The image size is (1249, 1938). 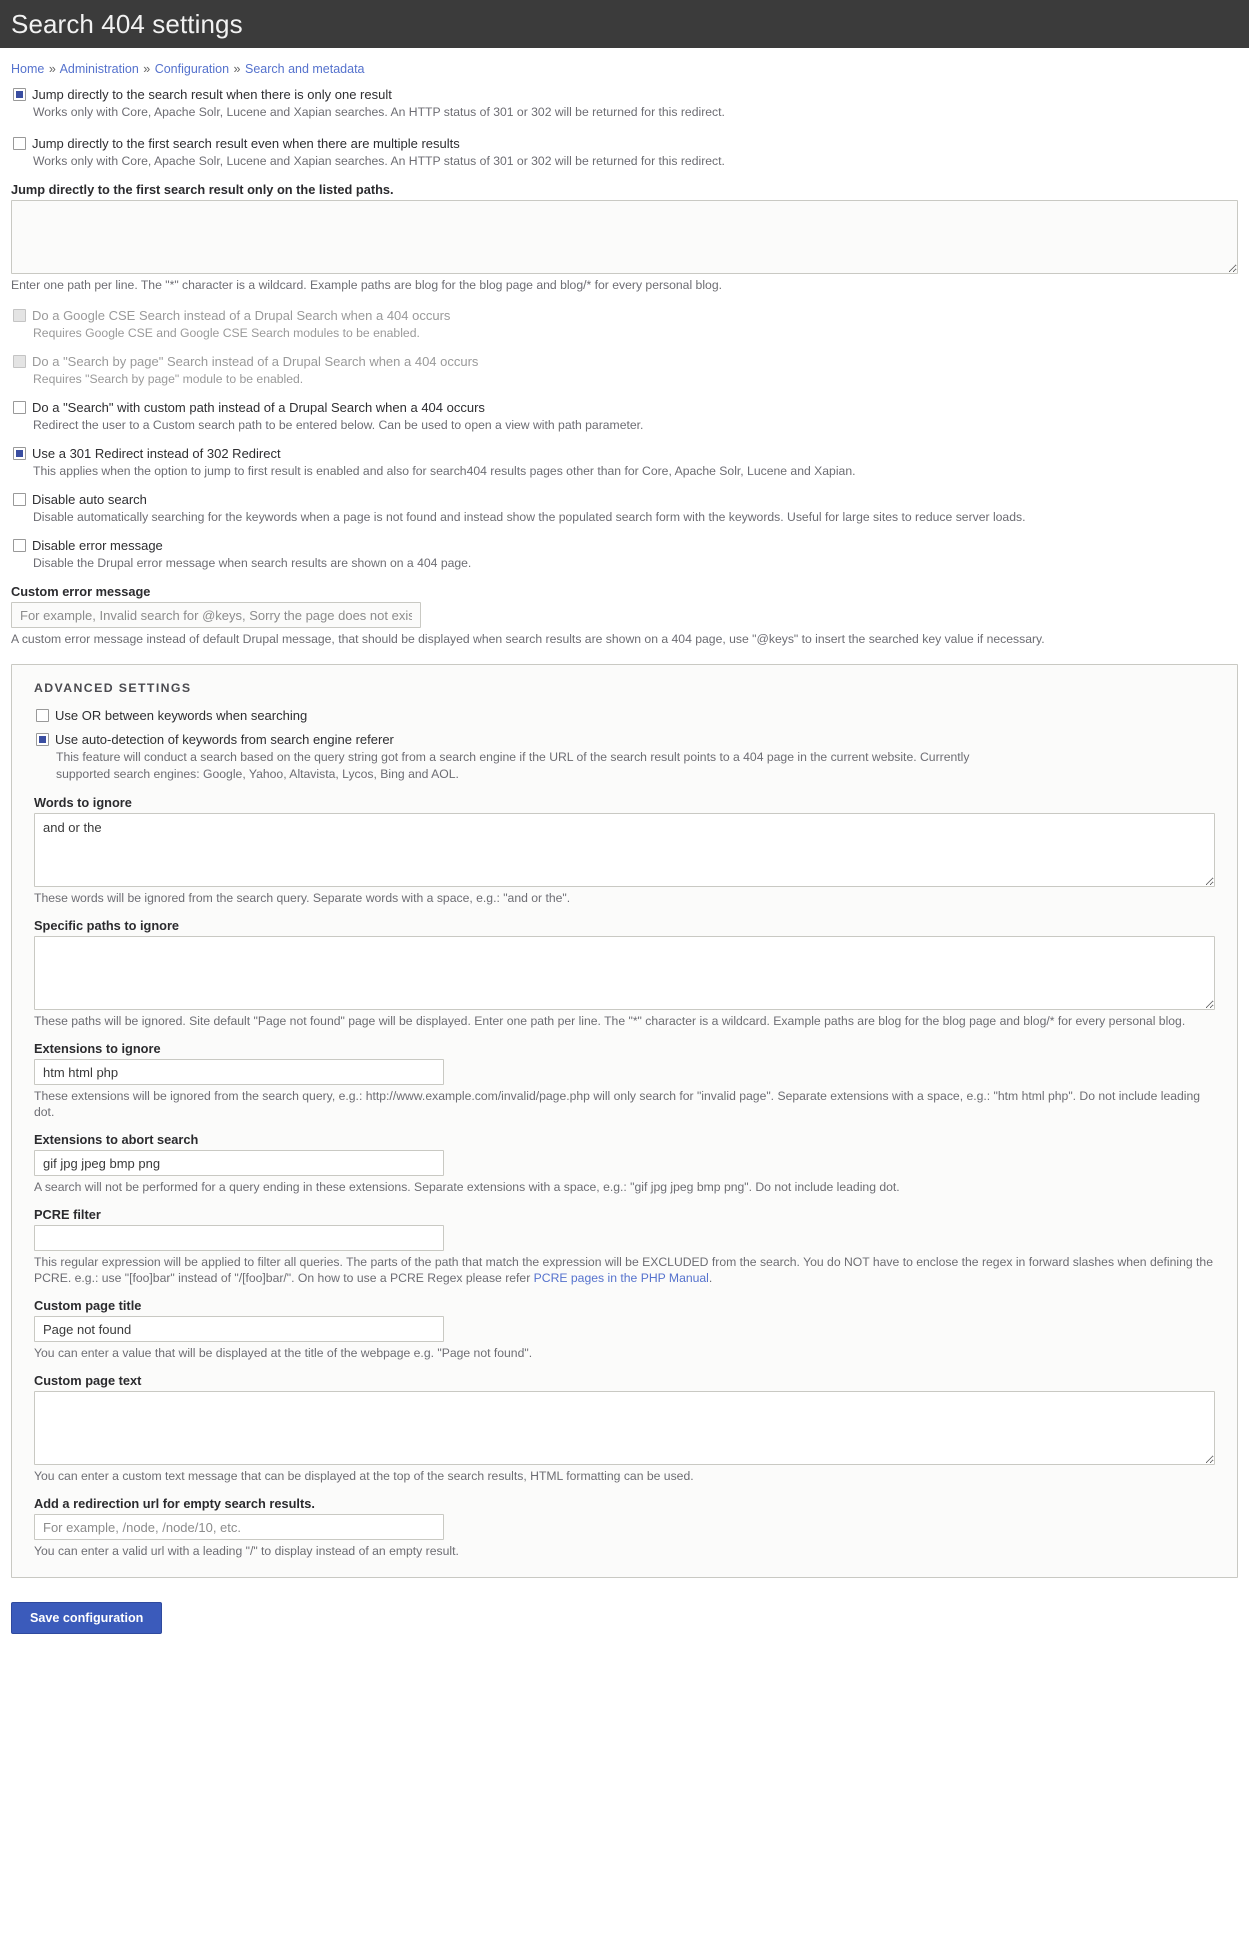 What do you see at coordinates (107, 925) in the screenshot?
I see `label-paths-to-ignore: Specific paths to ignore` at bounding box center [107, 925].